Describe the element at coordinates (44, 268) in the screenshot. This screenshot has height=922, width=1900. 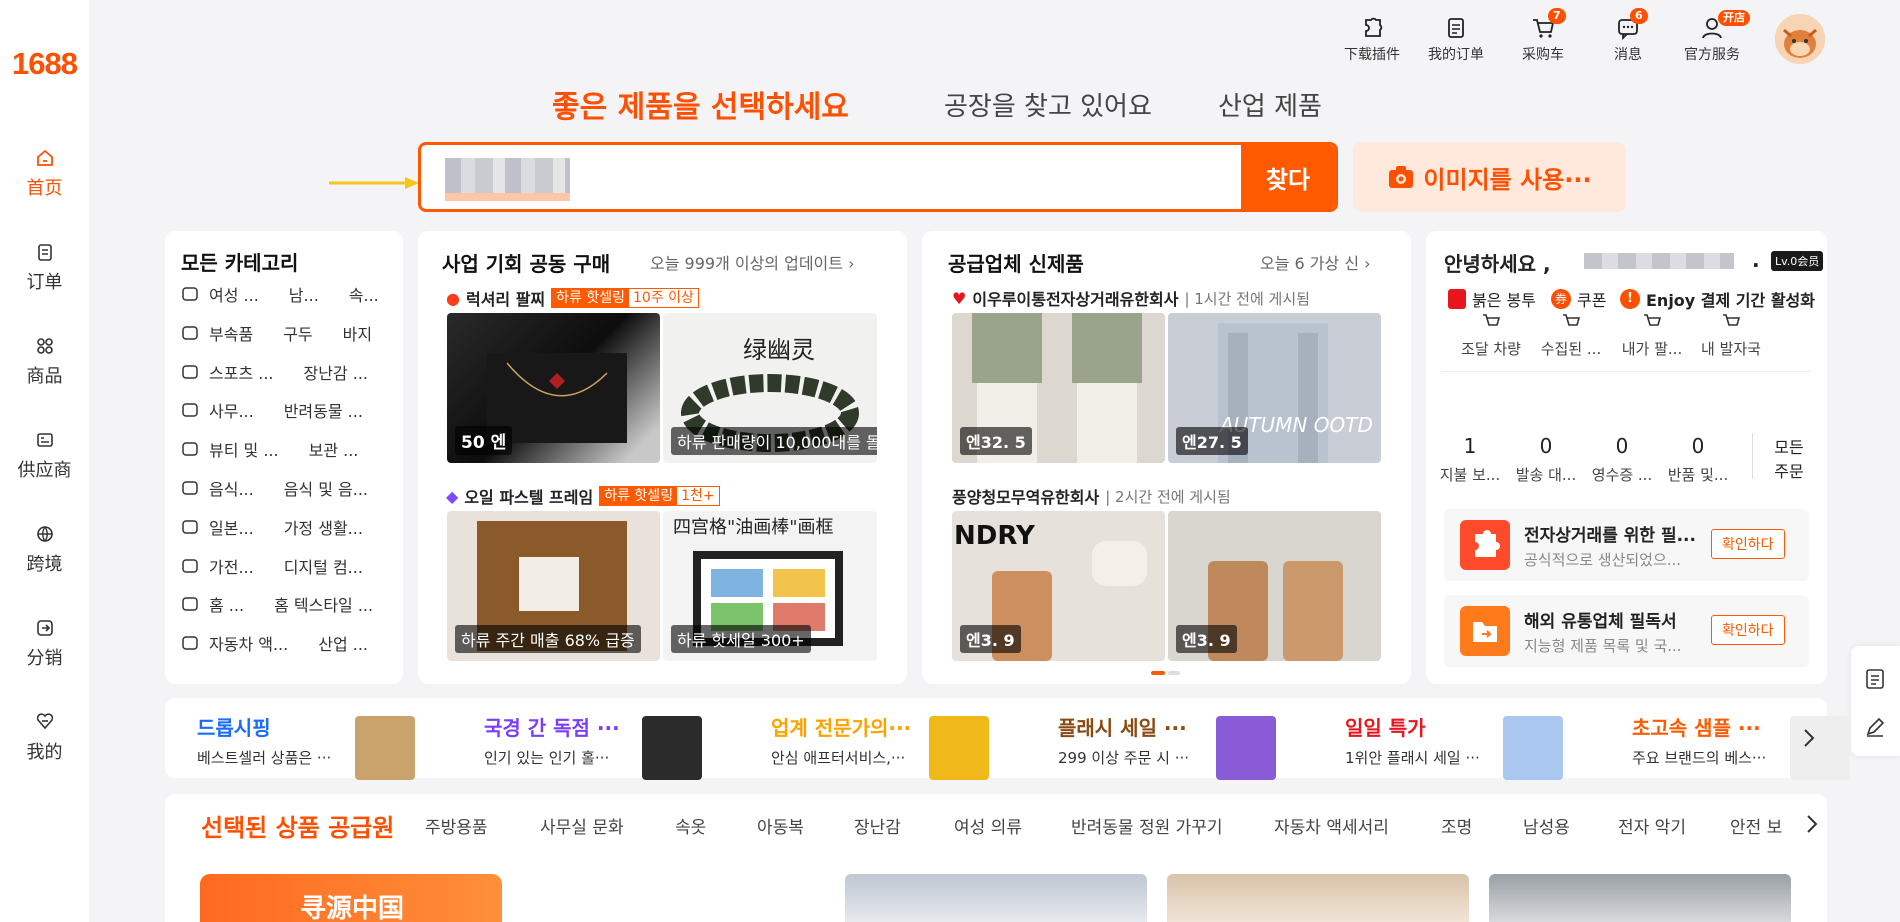
I see `sidebar-item-orders: 订单` at that location.